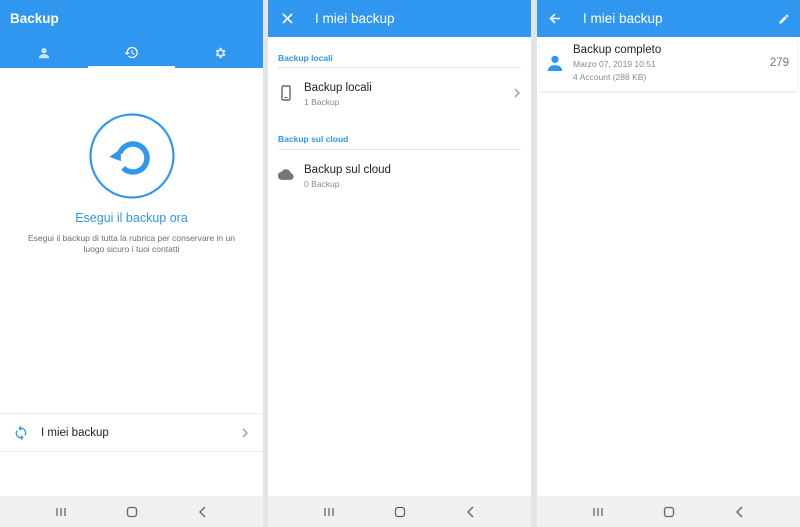 The height and width of the screenshot is (527, 800). I want to click on backup-icon, so click(129, 158).